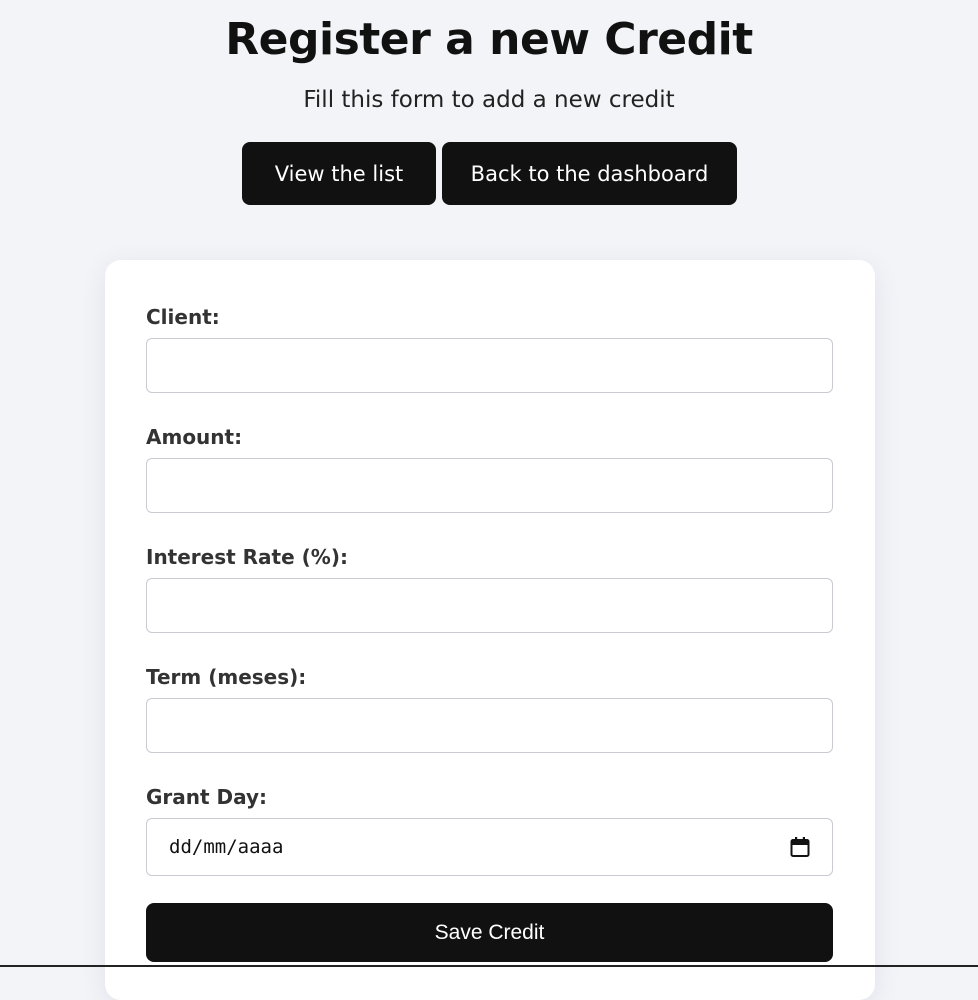 The width and height of the screenshot is (978, 1000). What do you see at coordinates (183, 317) in the screenshot?
I see `client-label: Client:` at bounding box center [183, 317].